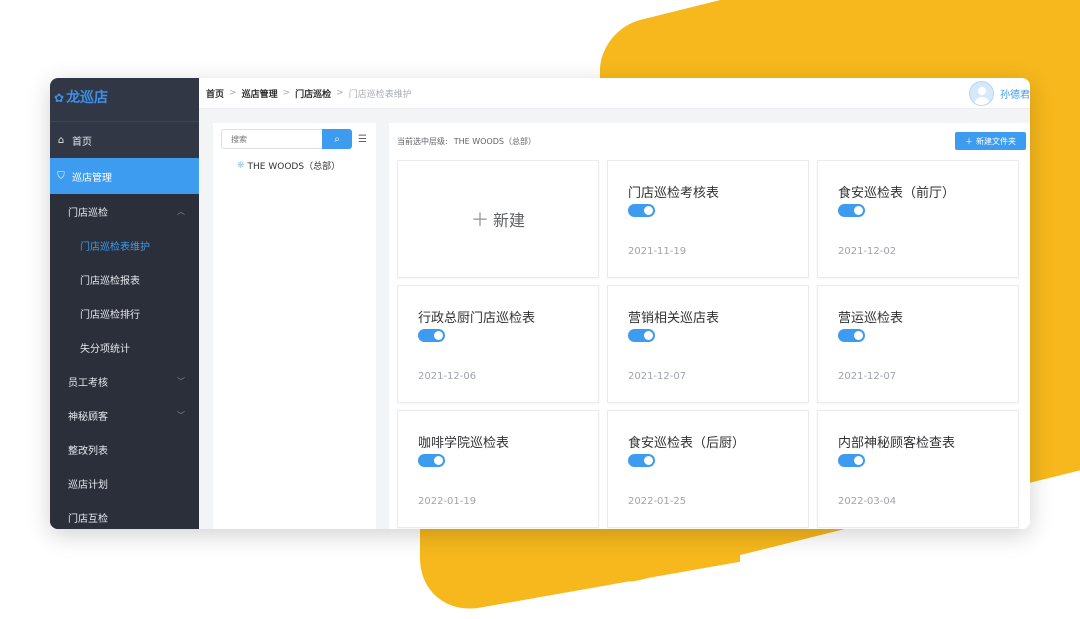 The image size is (1080, 619). What do you see at coordinates (867, 251) in the screenshot?
I see `form-card-date: 2021-12-02` at bounding box center [867, 251].